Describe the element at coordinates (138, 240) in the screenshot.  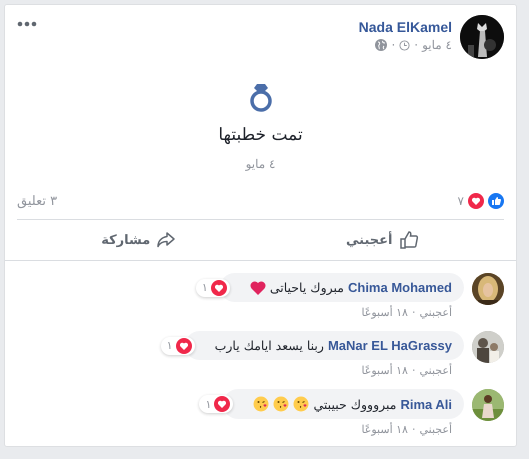
I see `share-button: مشاركة` at that location.